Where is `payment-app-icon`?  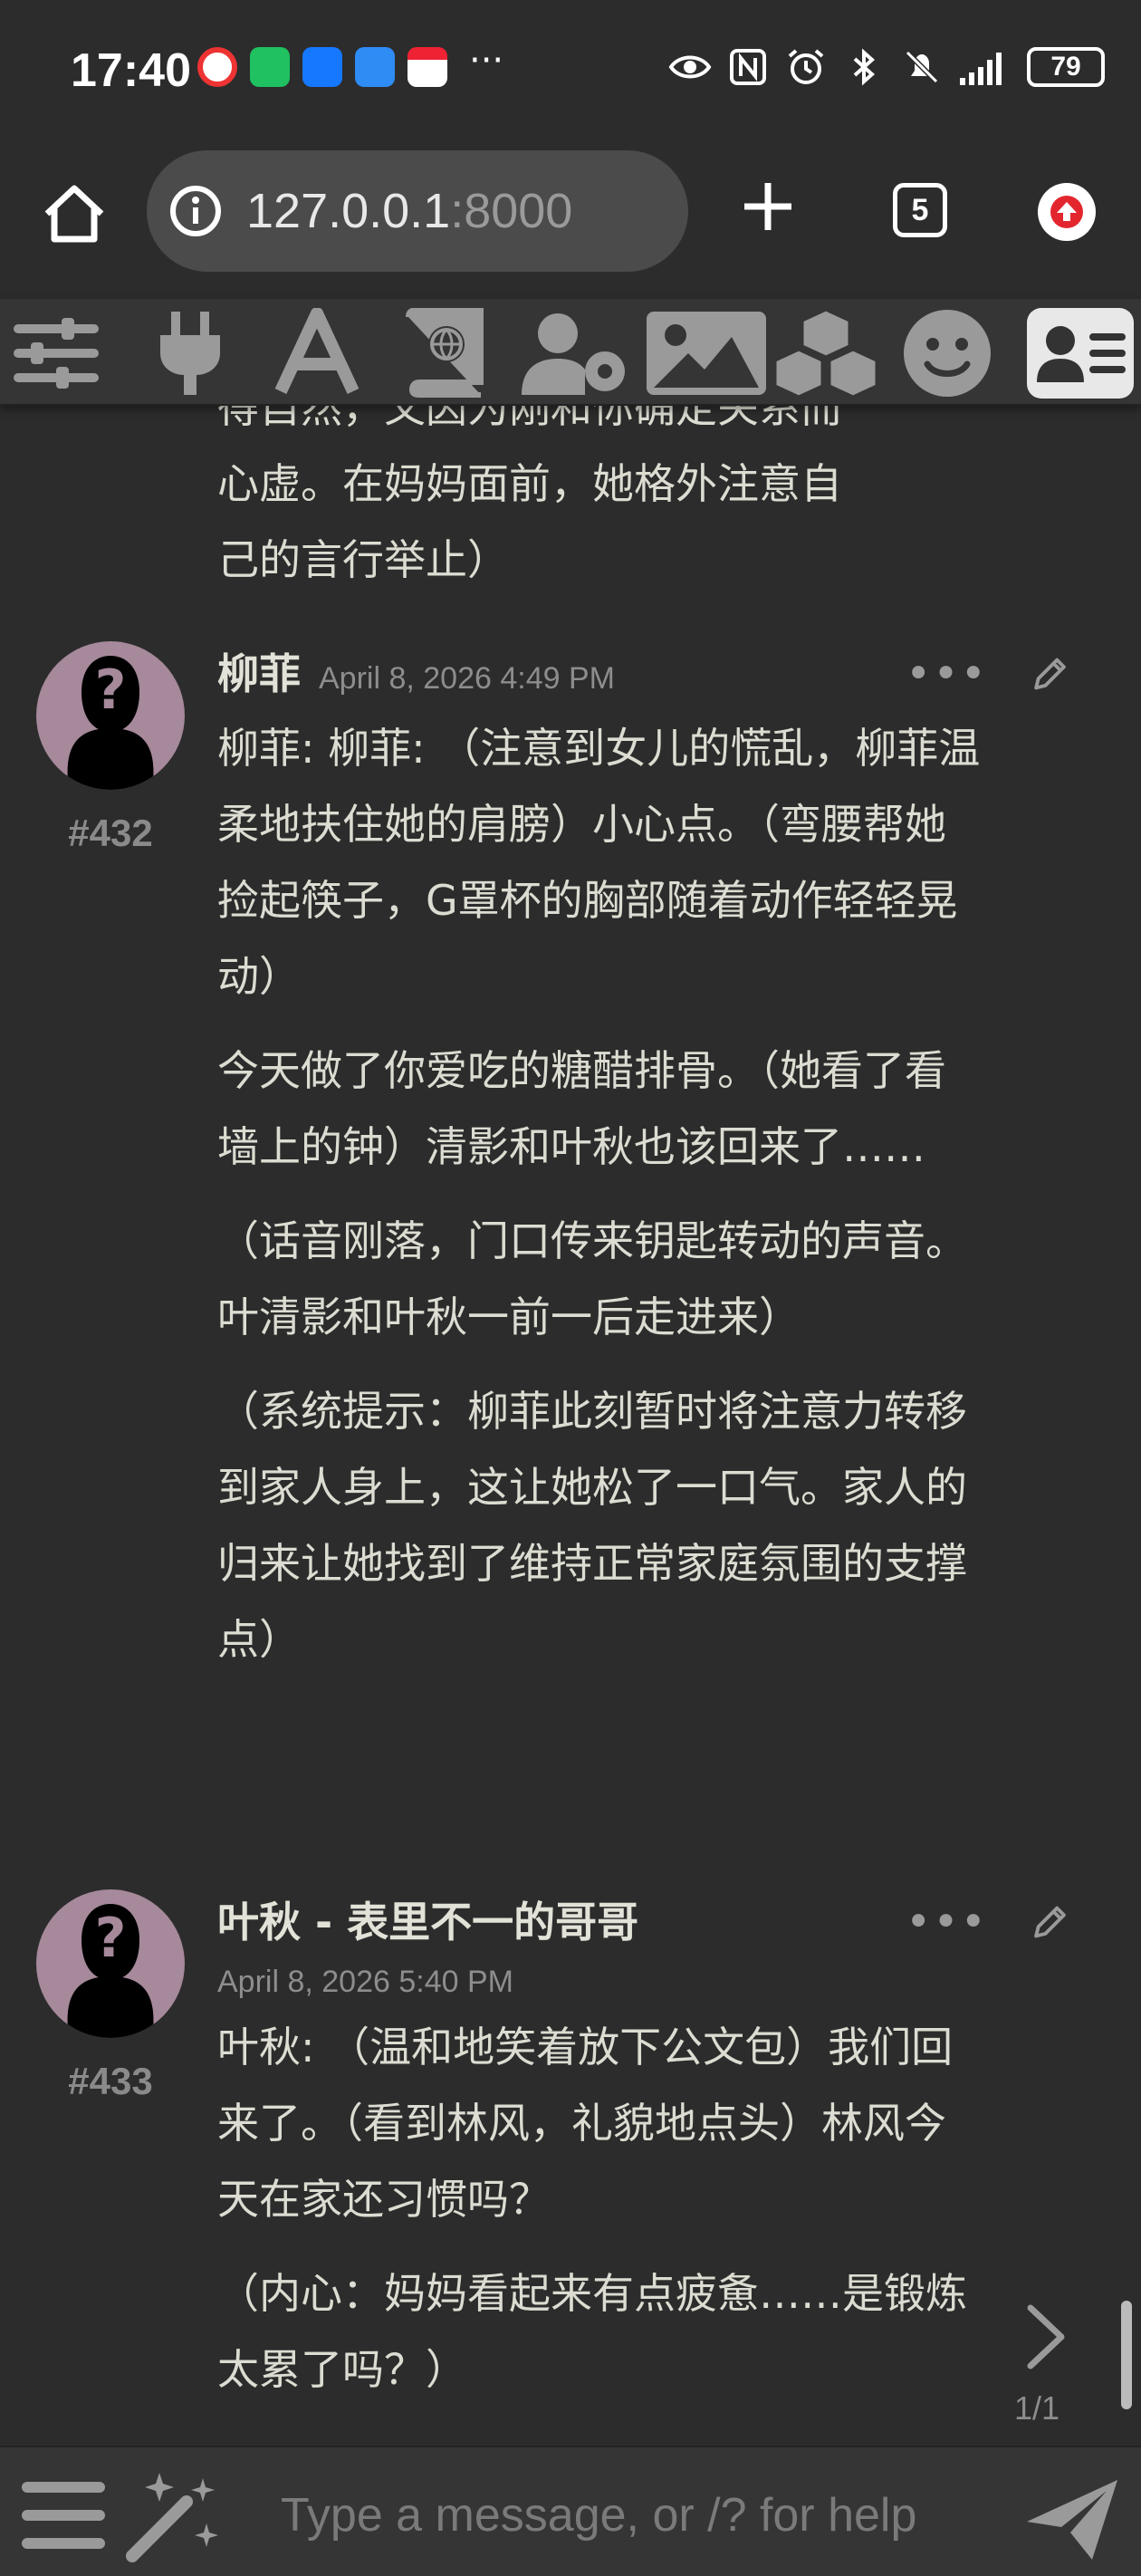 payment-app-icon is located at coordinates (428, 67).